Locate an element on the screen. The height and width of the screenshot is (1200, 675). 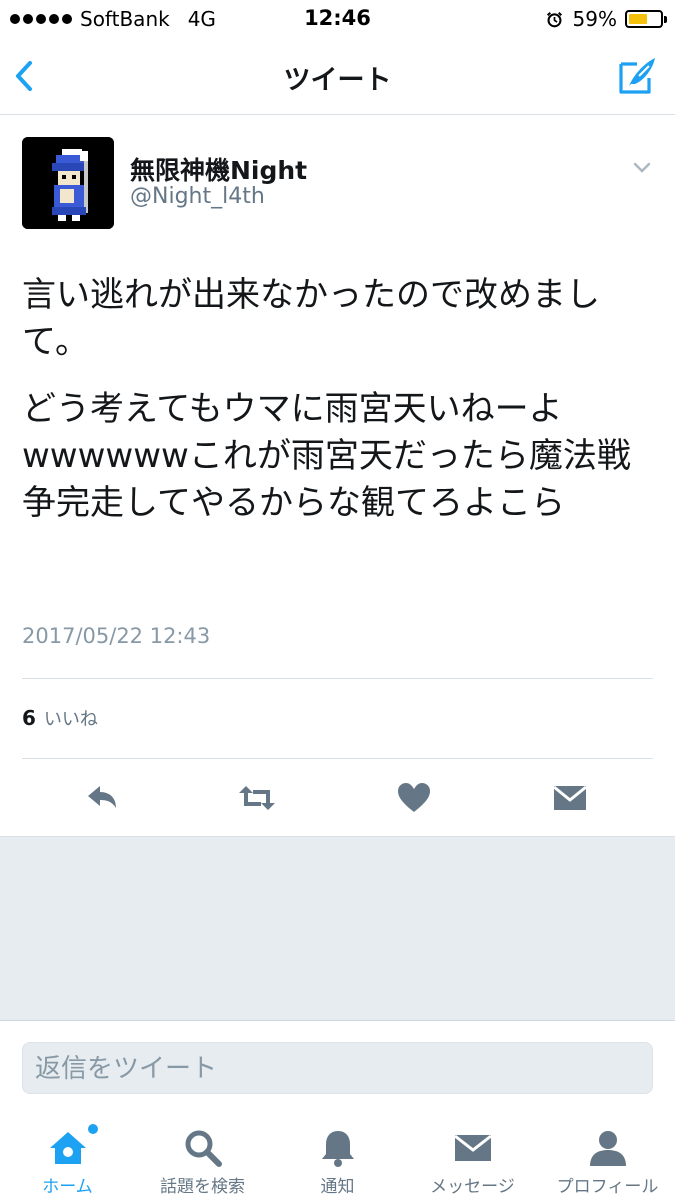
alarm-icon is located at coordinates (554, 19).